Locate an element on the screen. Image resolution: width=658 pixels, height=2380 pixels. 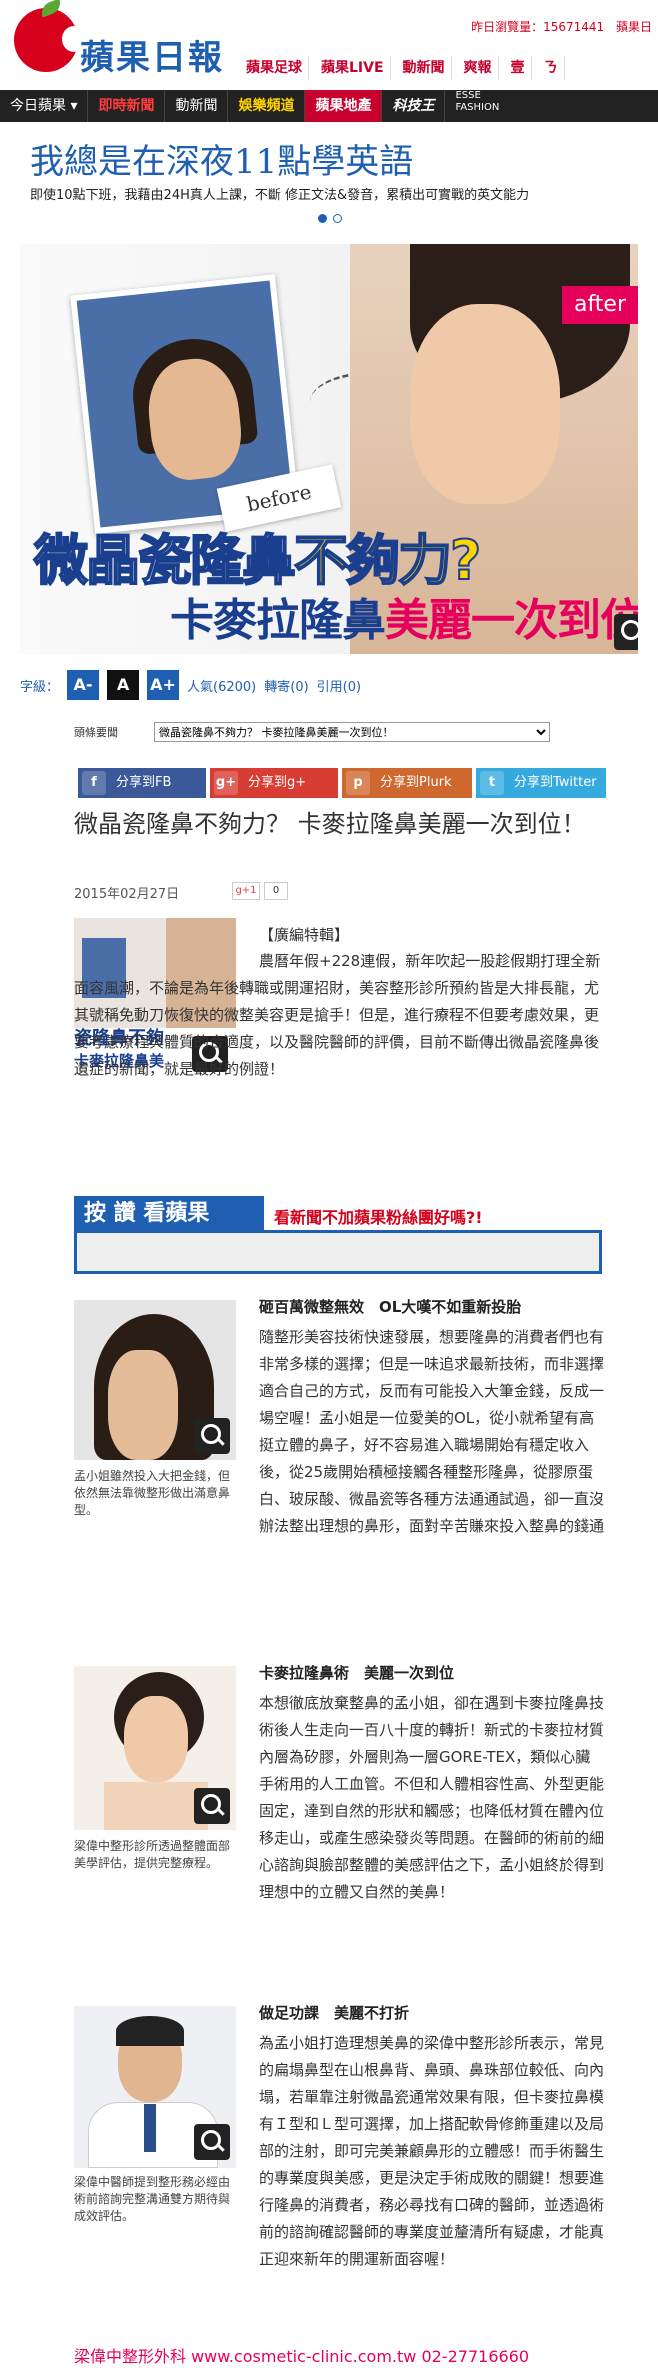
font-small-button: A- is located at coordinates (83, 685).